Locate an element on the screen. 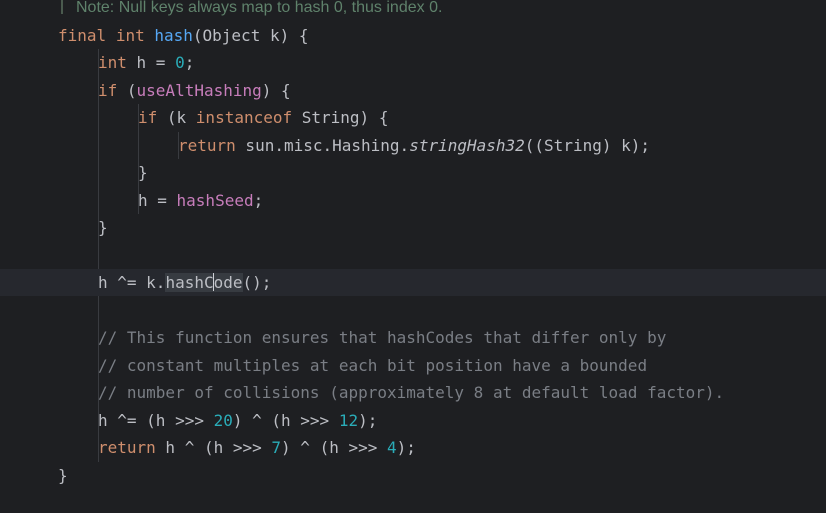 Image resolution: width=826 pixels, height=513 pixels. token-plain: sun.misc.Hashing. is located at coordinates (322, 145).